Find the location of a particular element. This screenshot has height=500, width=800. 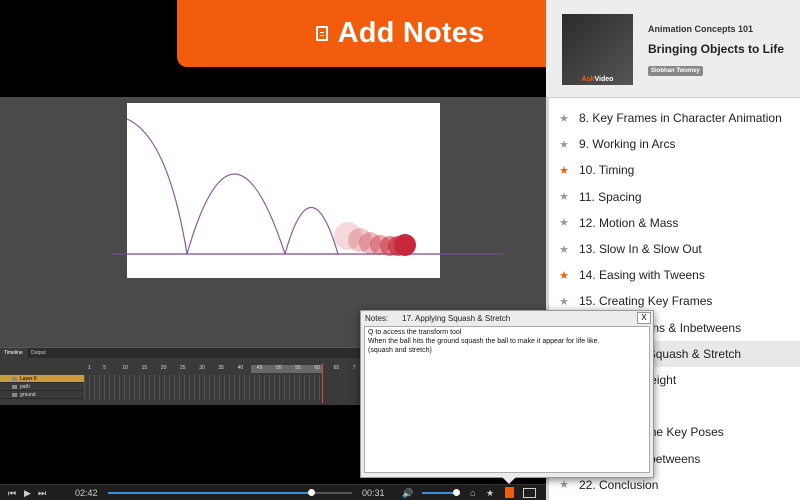

lesson-label: 9. Working in Arcs is located at coordinates (627, 144).